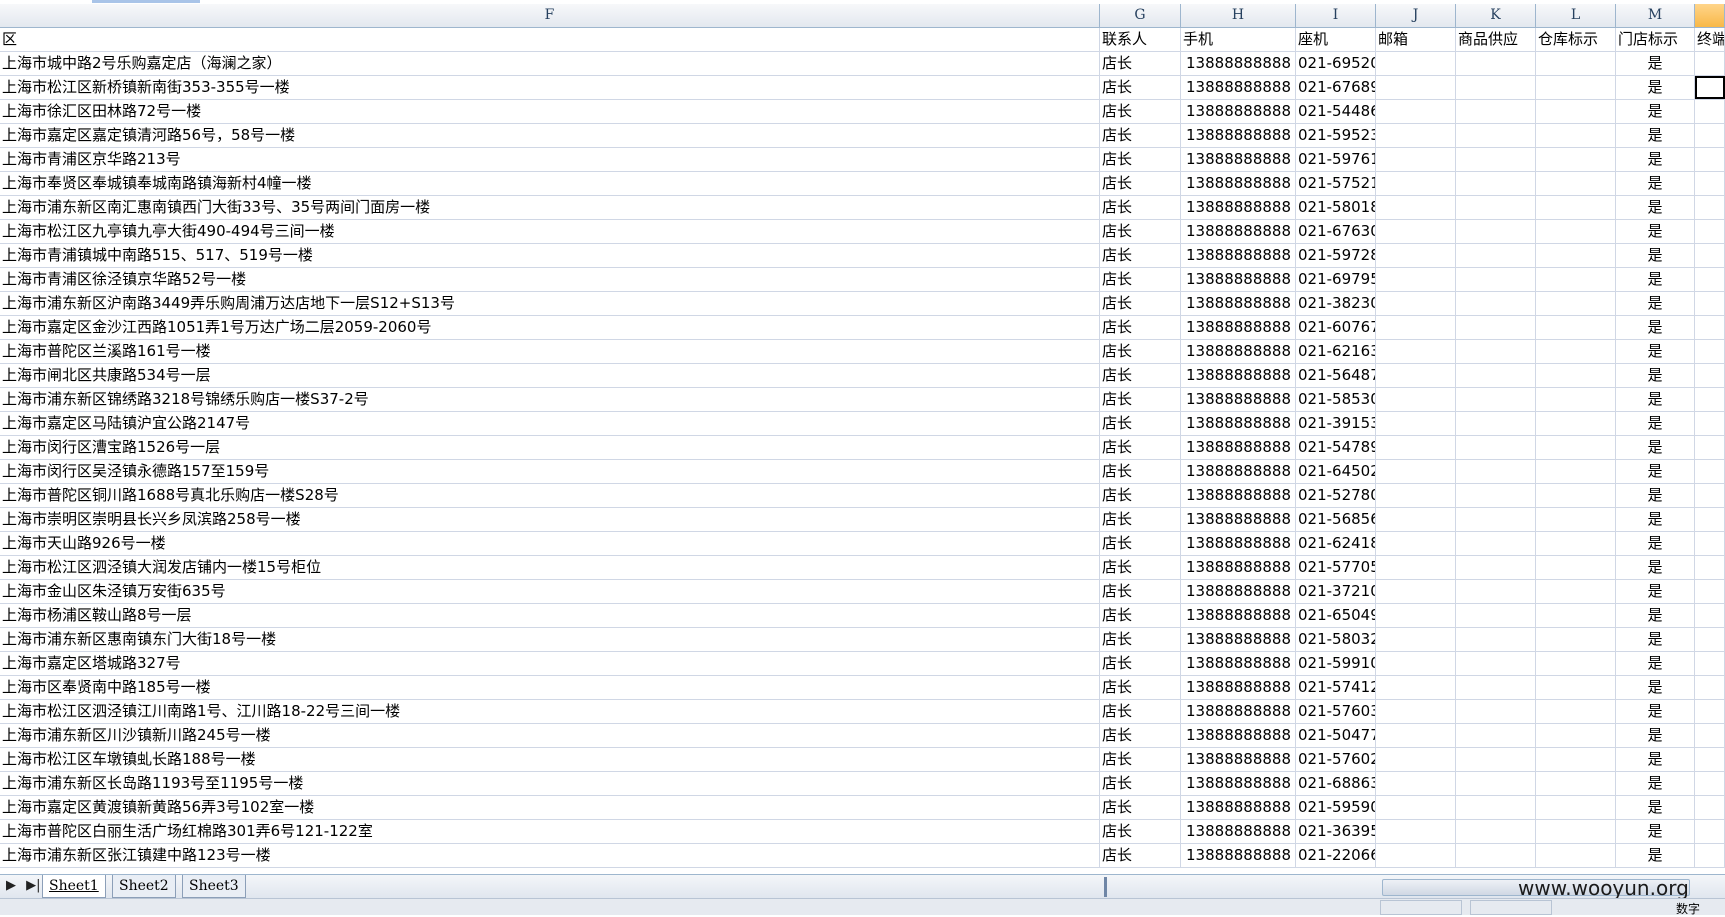 This screenshot has height=917, width=1725. What do you see at coordinates (550, 231) in the screenshot?
I see `address-cell: 上海市松江区九亭镇九亭大街490-494号三间一楼` at bounding box center [550, 231].